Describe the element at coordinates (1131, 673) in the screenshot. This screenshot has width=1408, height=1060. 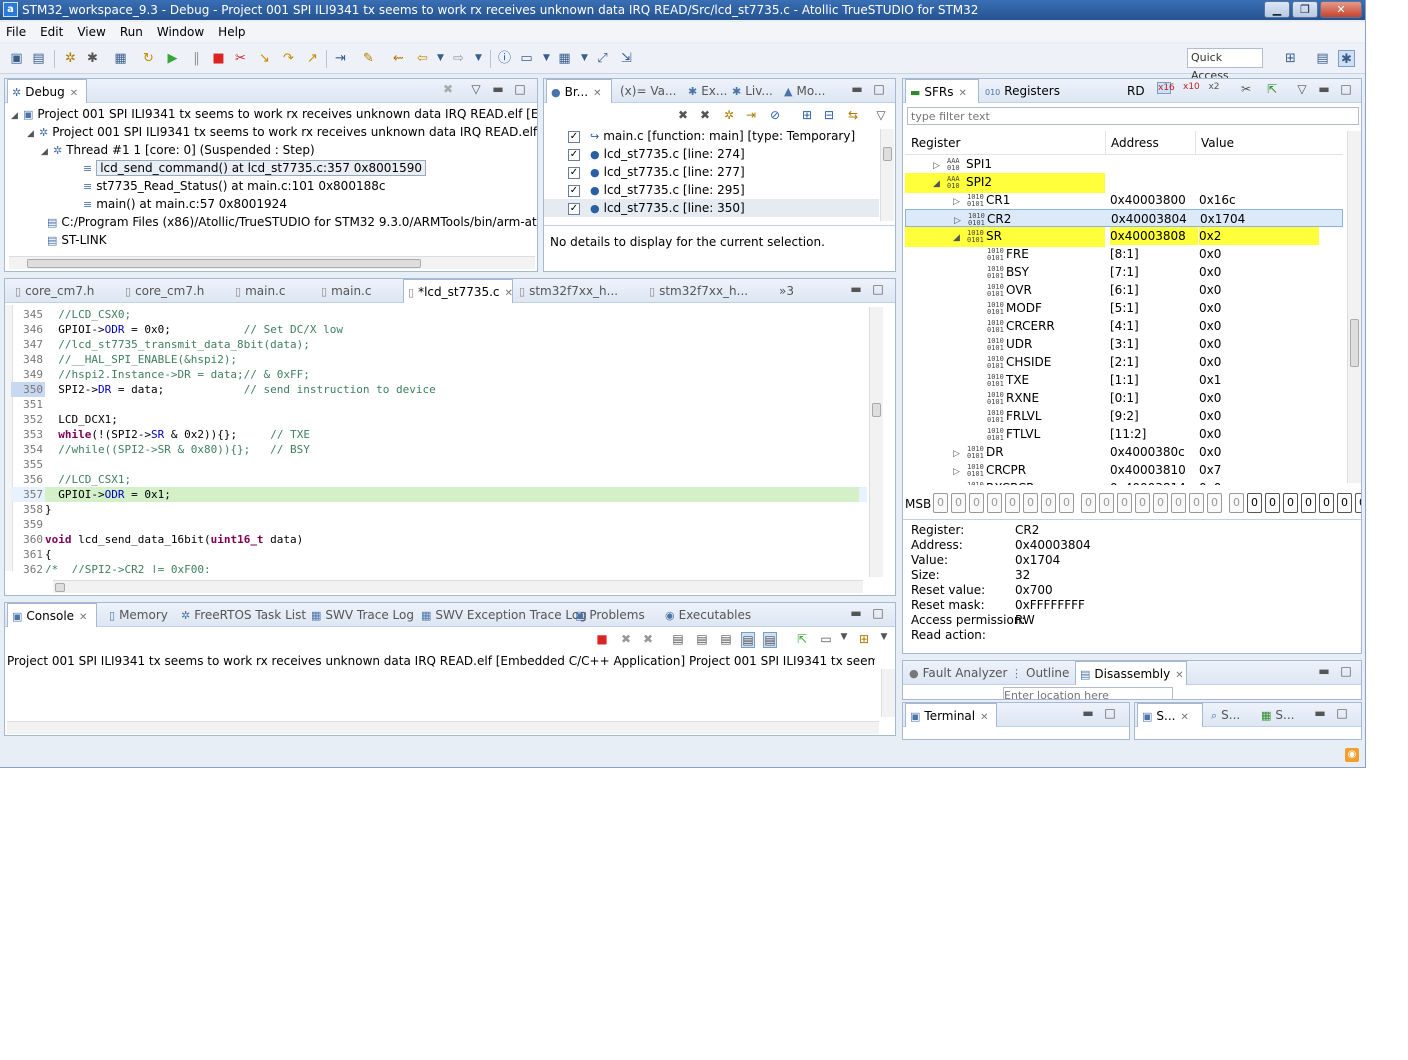
I see `tab-disassembly: ▤ Disassembly ✕` at that location.